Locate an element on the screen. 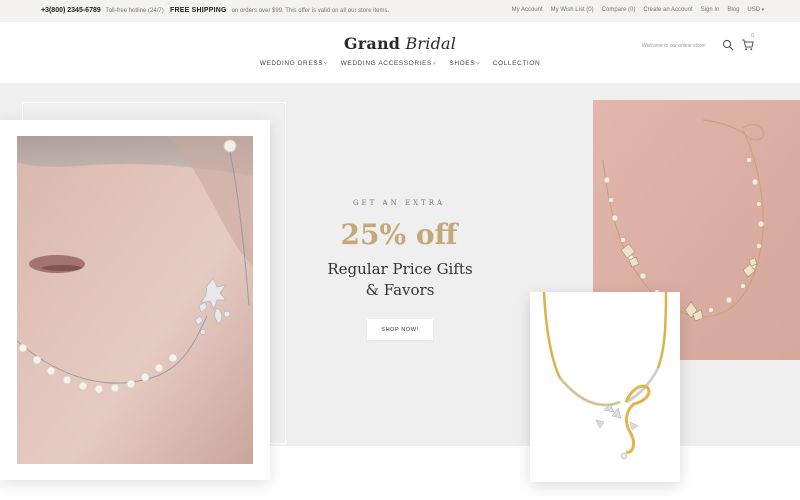  sign-in-link: Sign In is located at coordinates (710, 10).